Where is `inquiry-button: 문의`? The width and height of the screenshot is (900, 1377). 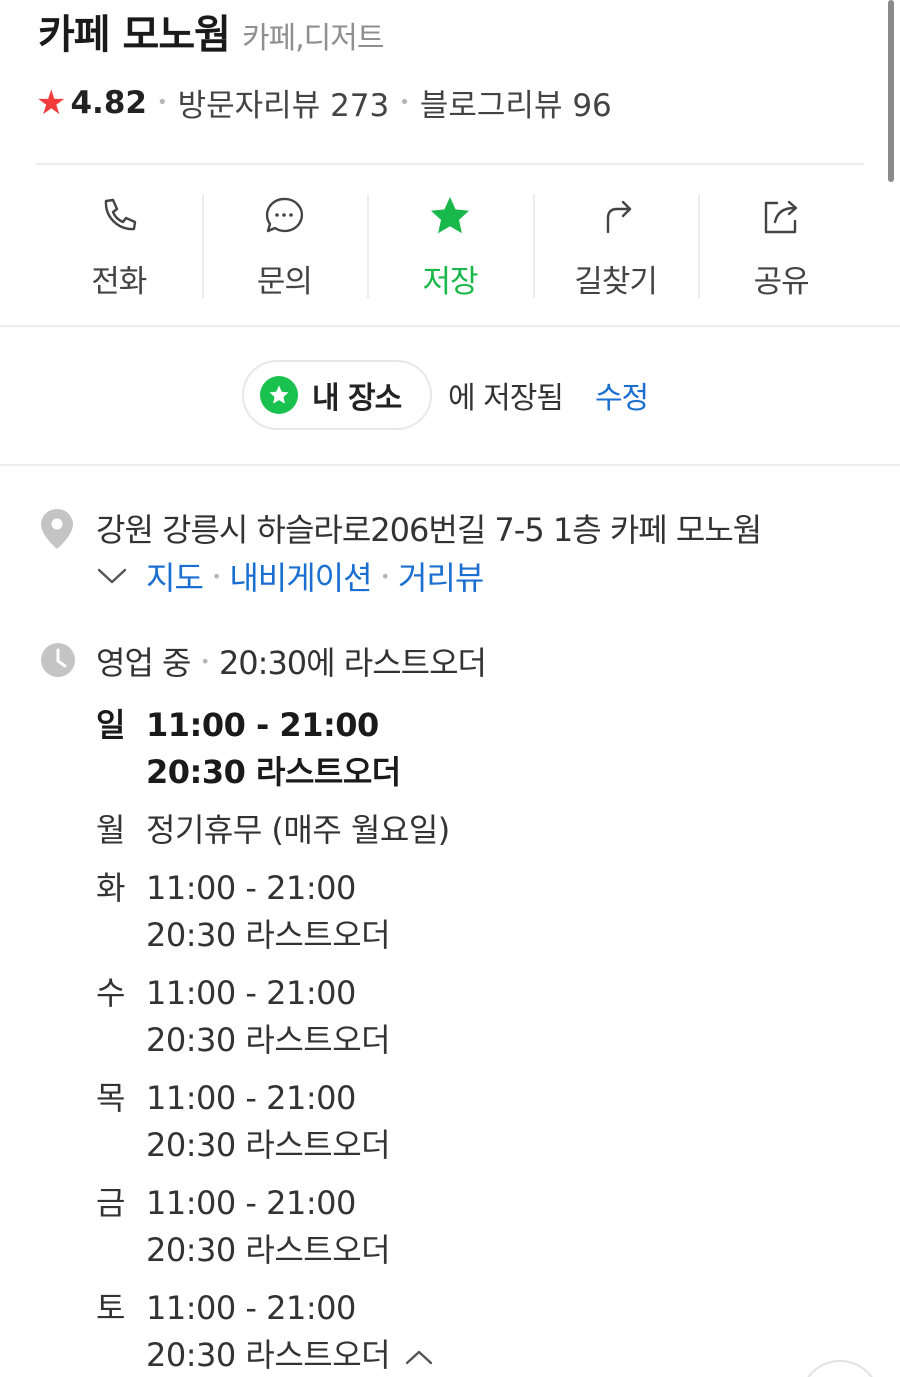
inquiry-button: 문의 is located at coordinates (284, 245).